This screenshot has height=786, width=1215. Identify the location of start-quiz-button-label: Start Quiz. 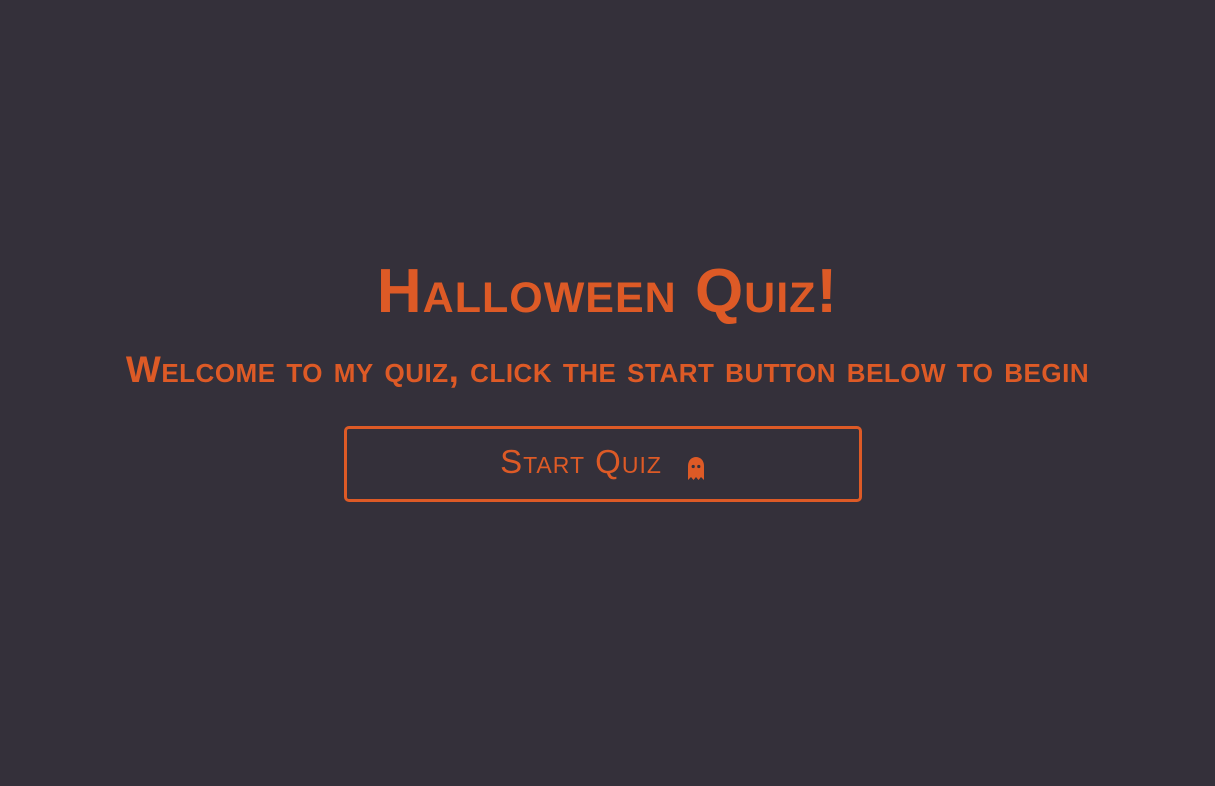
(581, 461).